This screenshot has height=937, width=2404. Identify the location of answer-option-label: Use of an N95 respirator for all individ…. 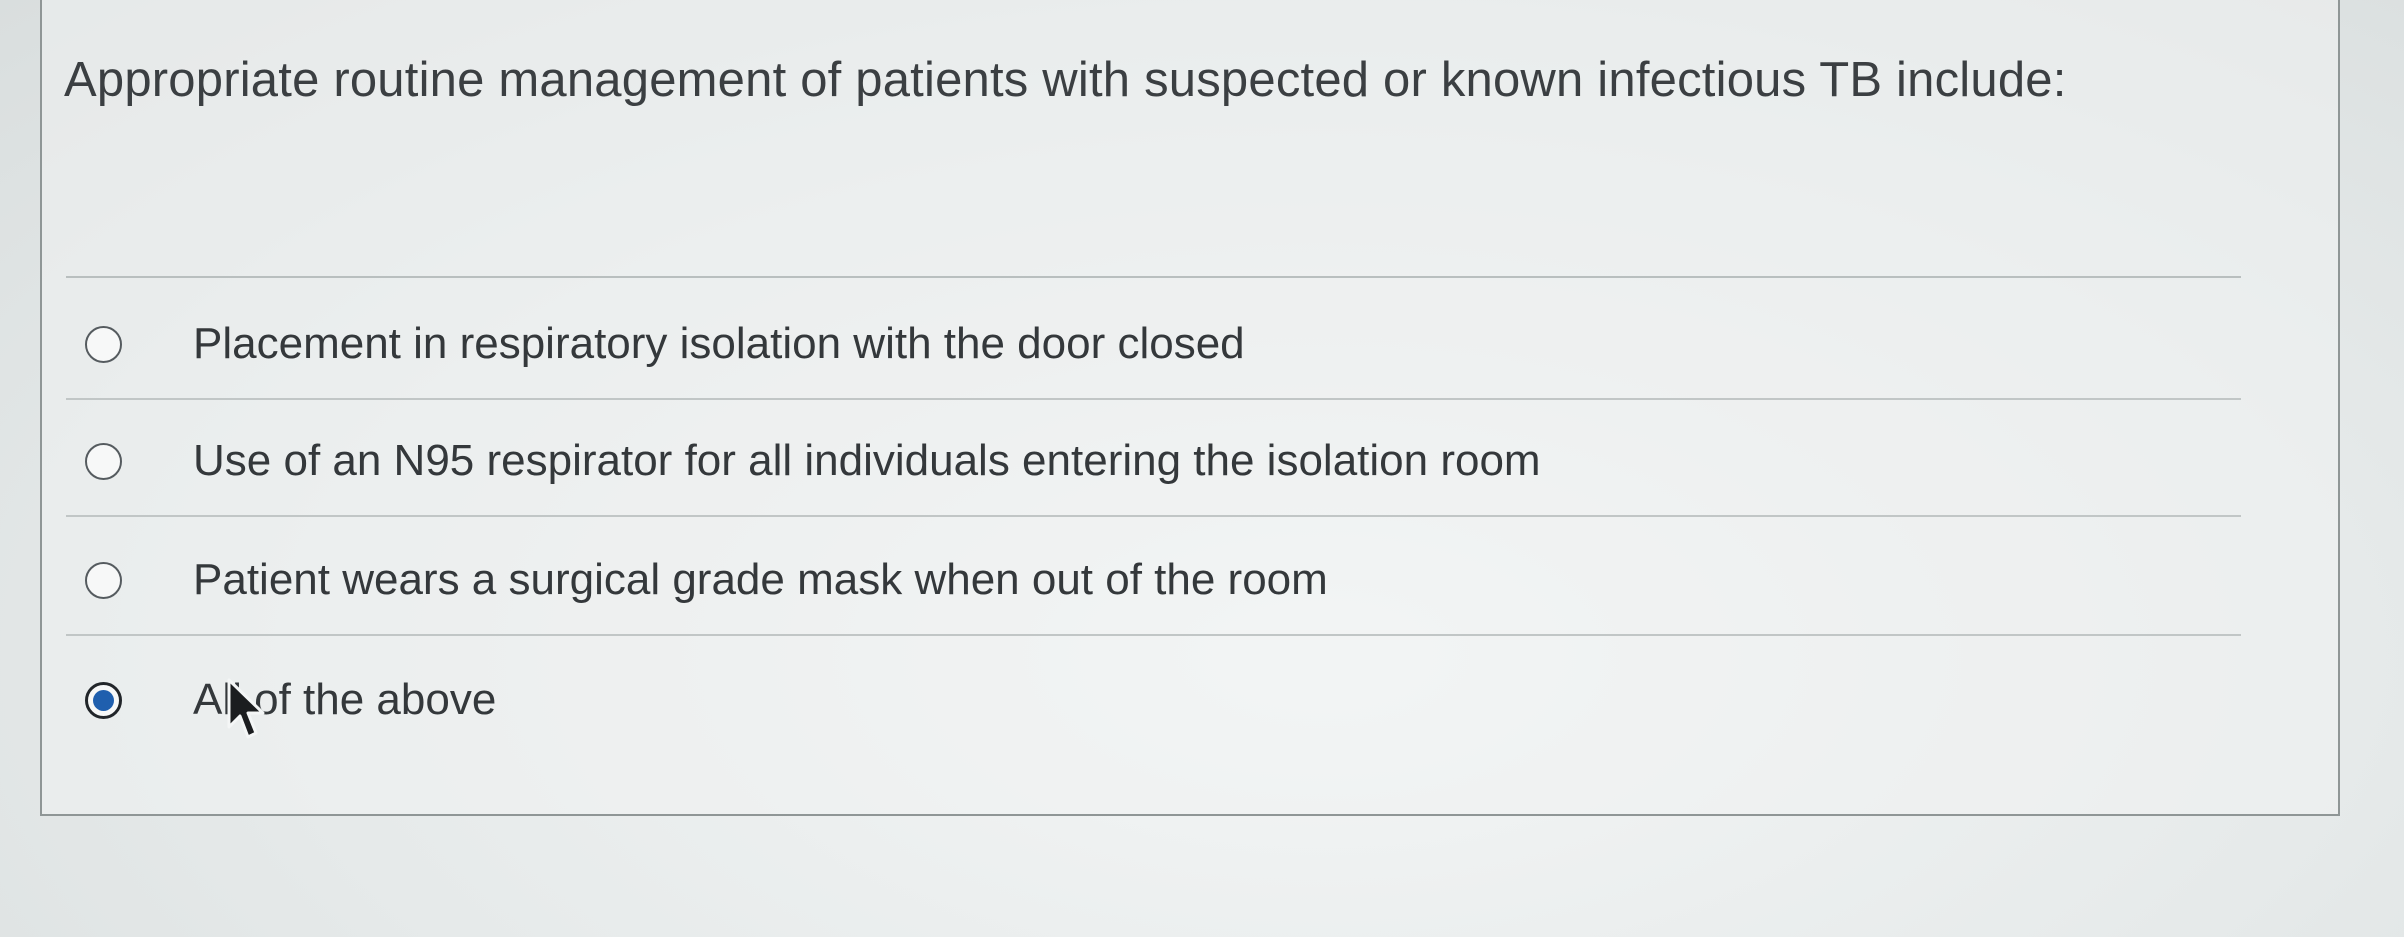
(867, 460).